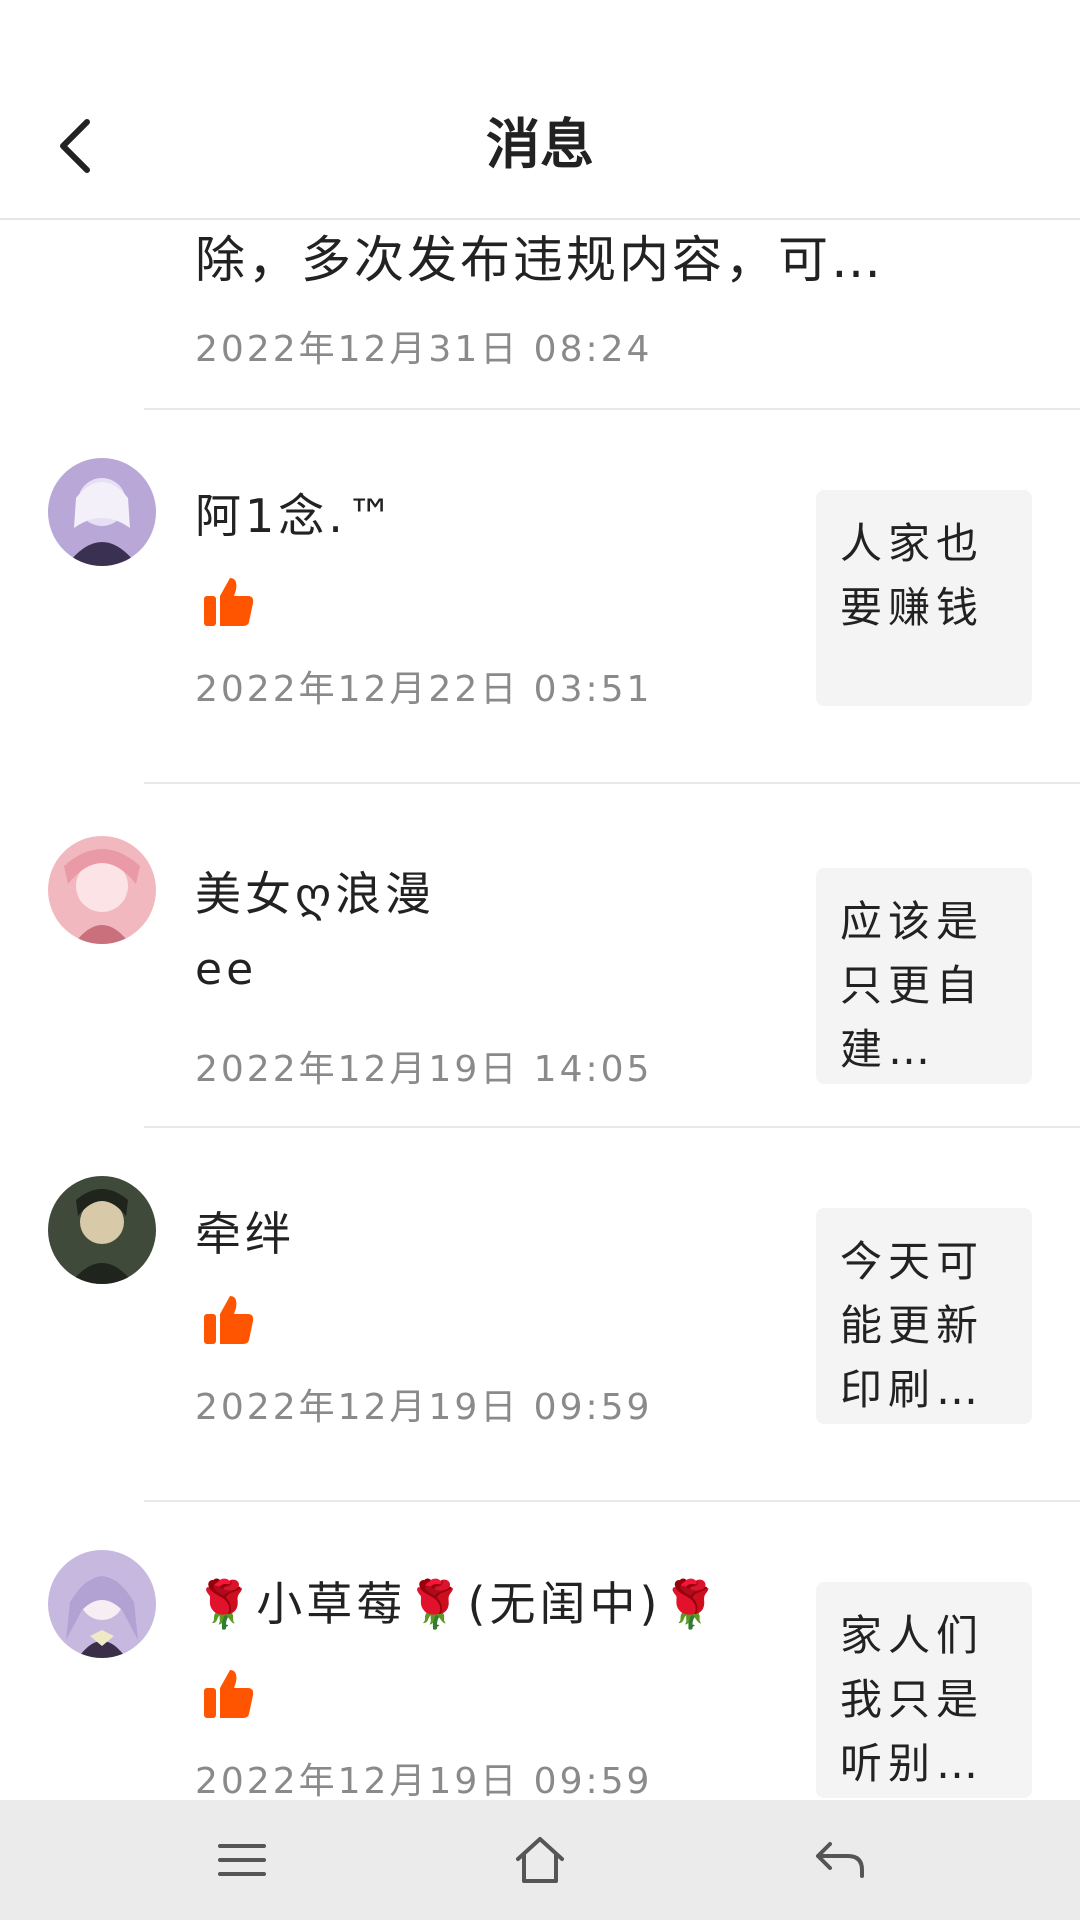  Describe the element at coordinates (459, 1604) in the screenshot. I see `sender-name: 🌹小草莓🌹(无闺中)🌹` at that location.